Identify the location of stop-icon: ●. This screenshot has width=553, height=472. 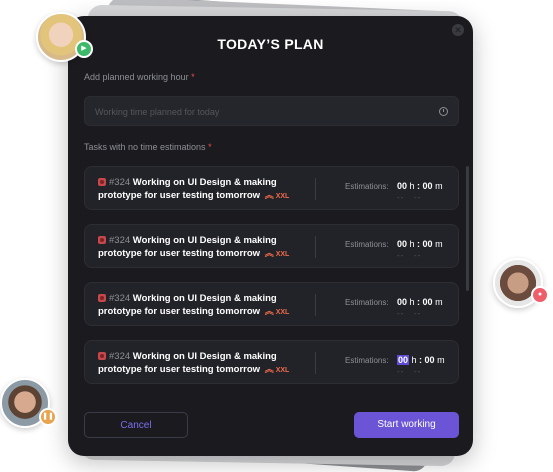
(540, 295).